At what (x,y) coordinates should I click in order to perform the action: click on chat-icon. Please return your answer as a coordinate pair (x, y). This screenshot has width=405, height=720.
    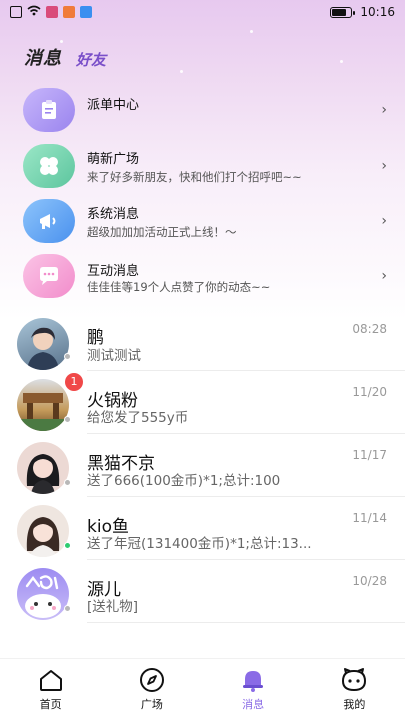
    Looking at the image, I should click on (49, 276).